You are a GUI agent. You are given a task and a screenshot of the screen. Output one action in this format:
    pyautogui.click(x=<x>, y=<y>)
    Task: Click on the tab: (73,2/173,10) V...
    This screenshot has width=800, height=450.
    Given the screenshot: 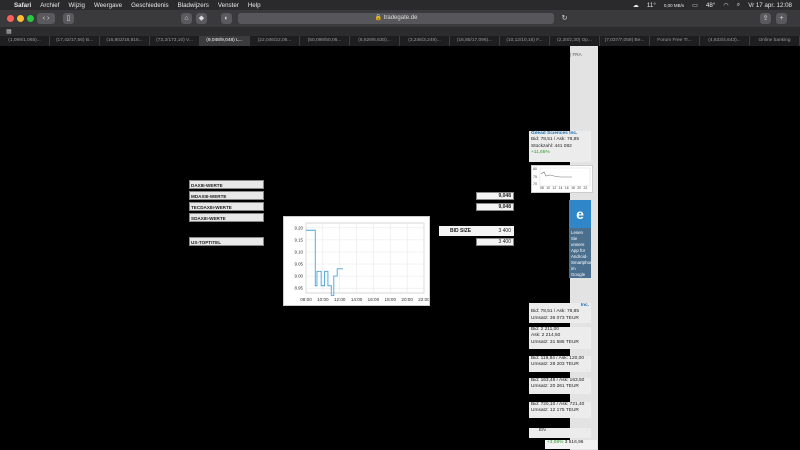 What is the action you would take?
    pyautogui.click(x=175, y=41)
    